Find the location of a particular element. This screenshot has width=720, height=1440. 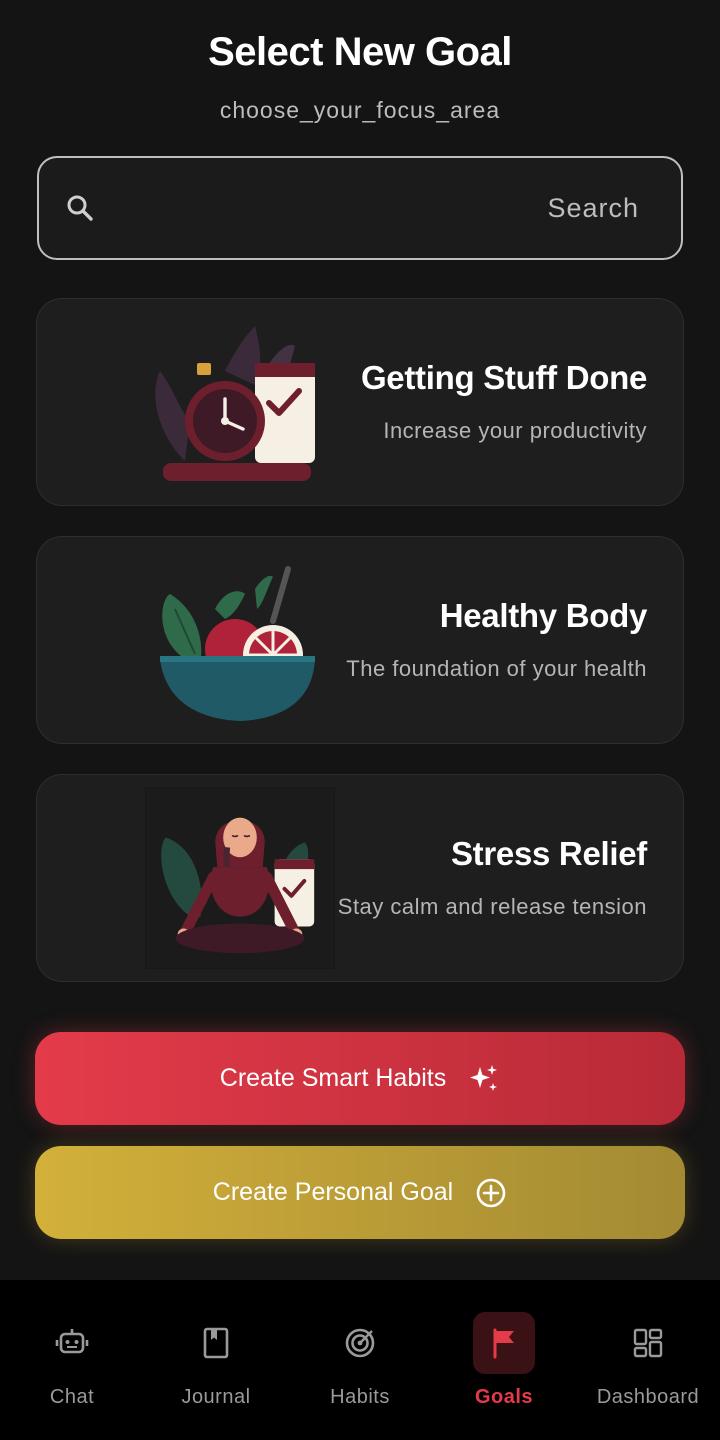

fruit-bowl-illustration is located at coordinates (237, 643).